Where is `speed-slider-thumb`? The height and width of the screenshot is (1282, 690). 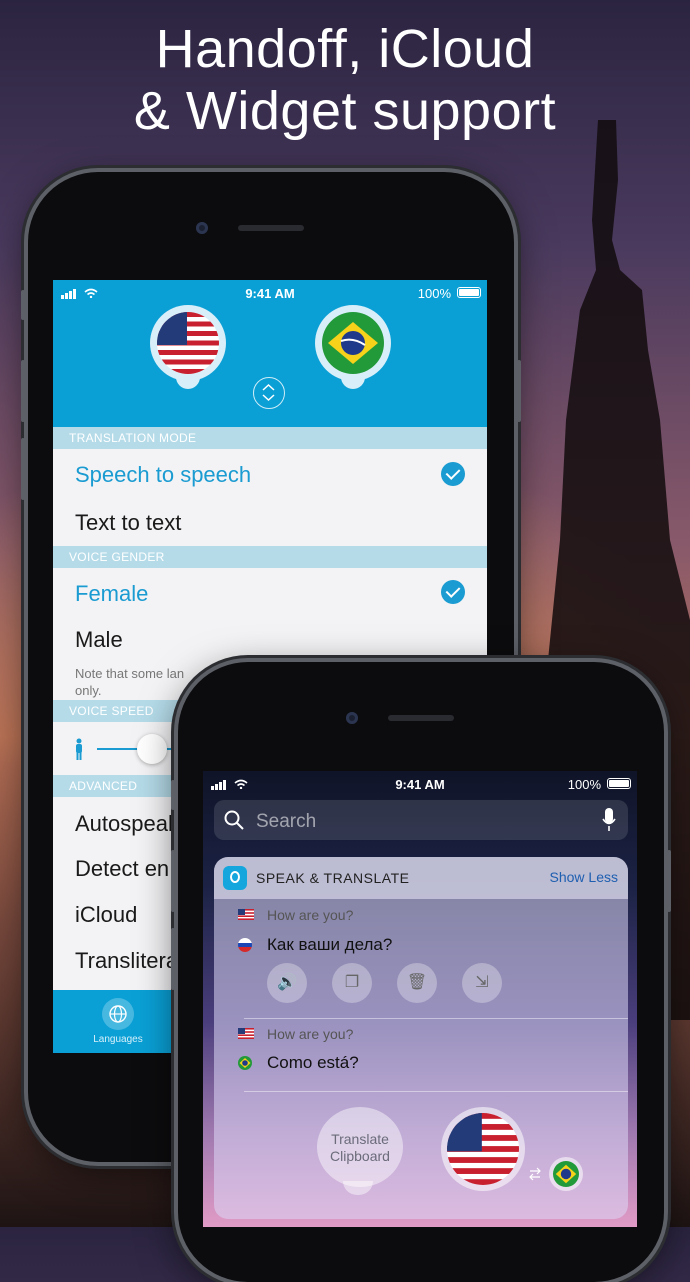 speed-slider-thumb is located at coordinates (152, 749).